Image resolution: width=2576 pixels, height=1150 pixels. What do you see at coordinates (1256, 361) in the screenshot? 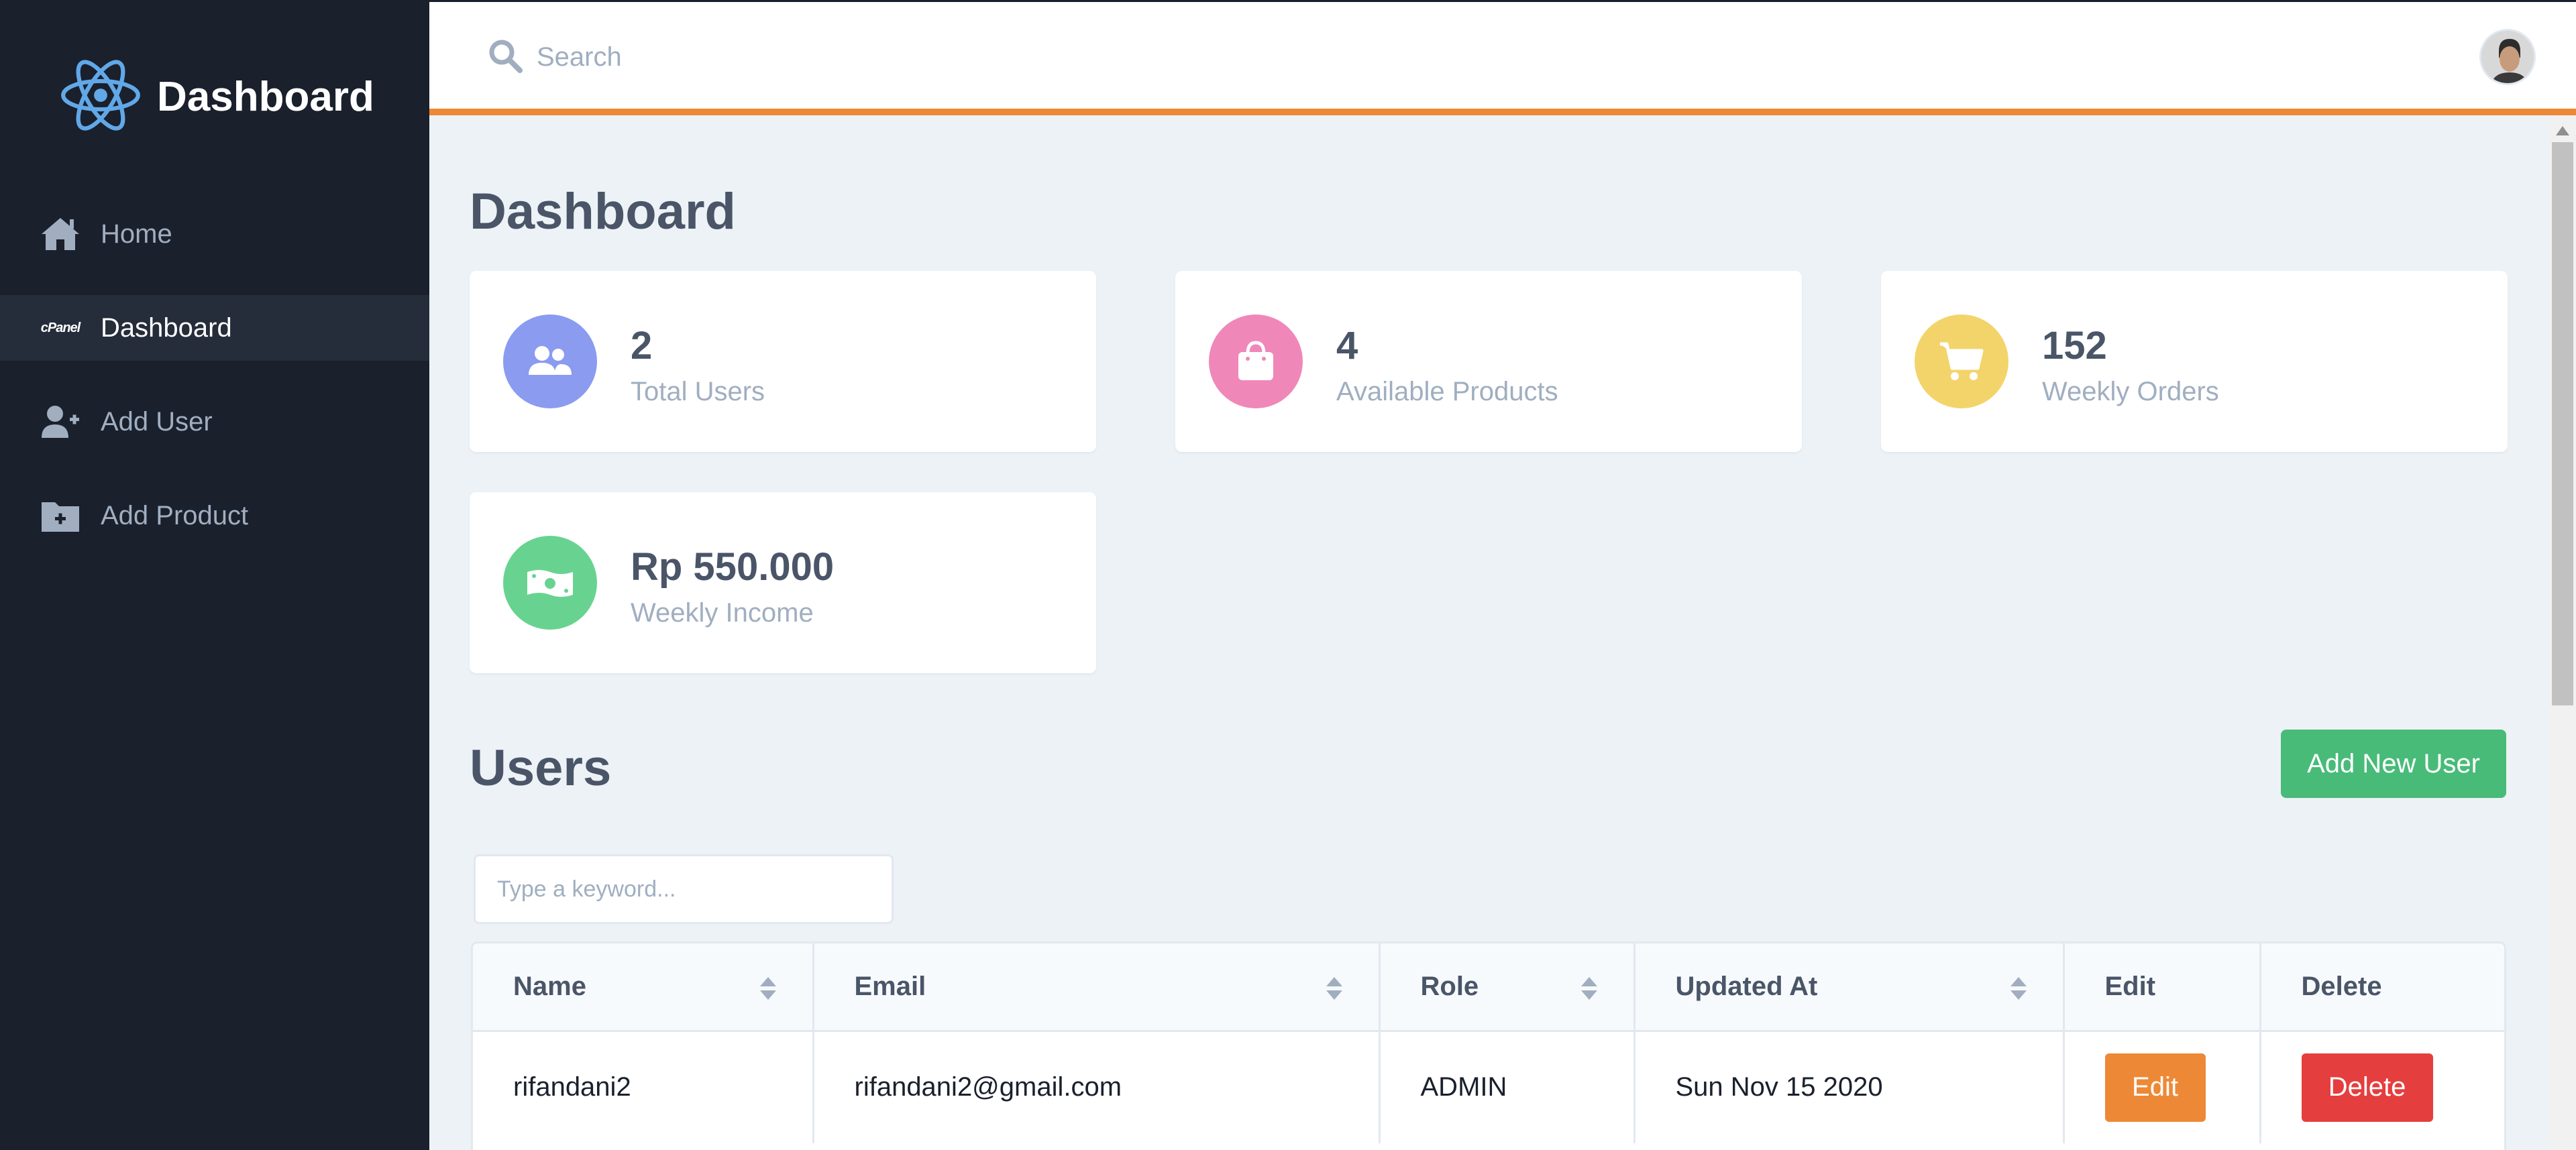
I see `shopping-bag-icon` at bounding box center [1256, 361].